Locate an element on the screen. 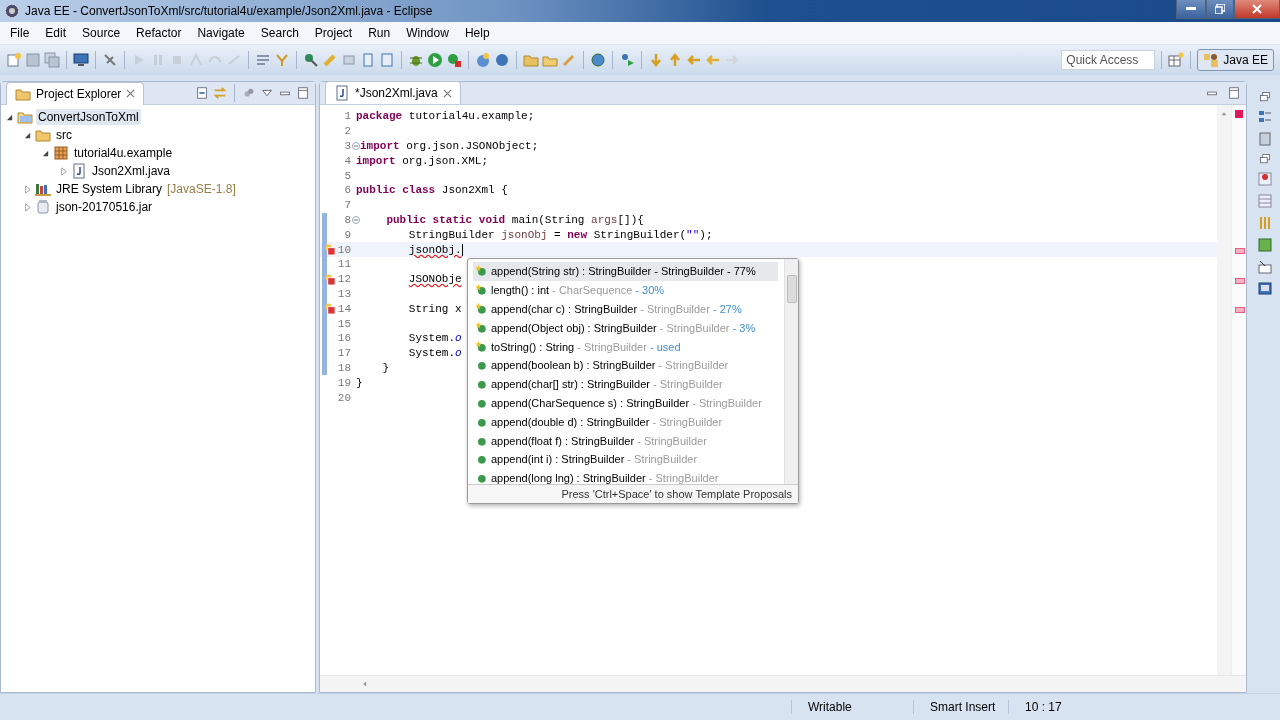  minimize-button is located at coordinates (1191, 9).